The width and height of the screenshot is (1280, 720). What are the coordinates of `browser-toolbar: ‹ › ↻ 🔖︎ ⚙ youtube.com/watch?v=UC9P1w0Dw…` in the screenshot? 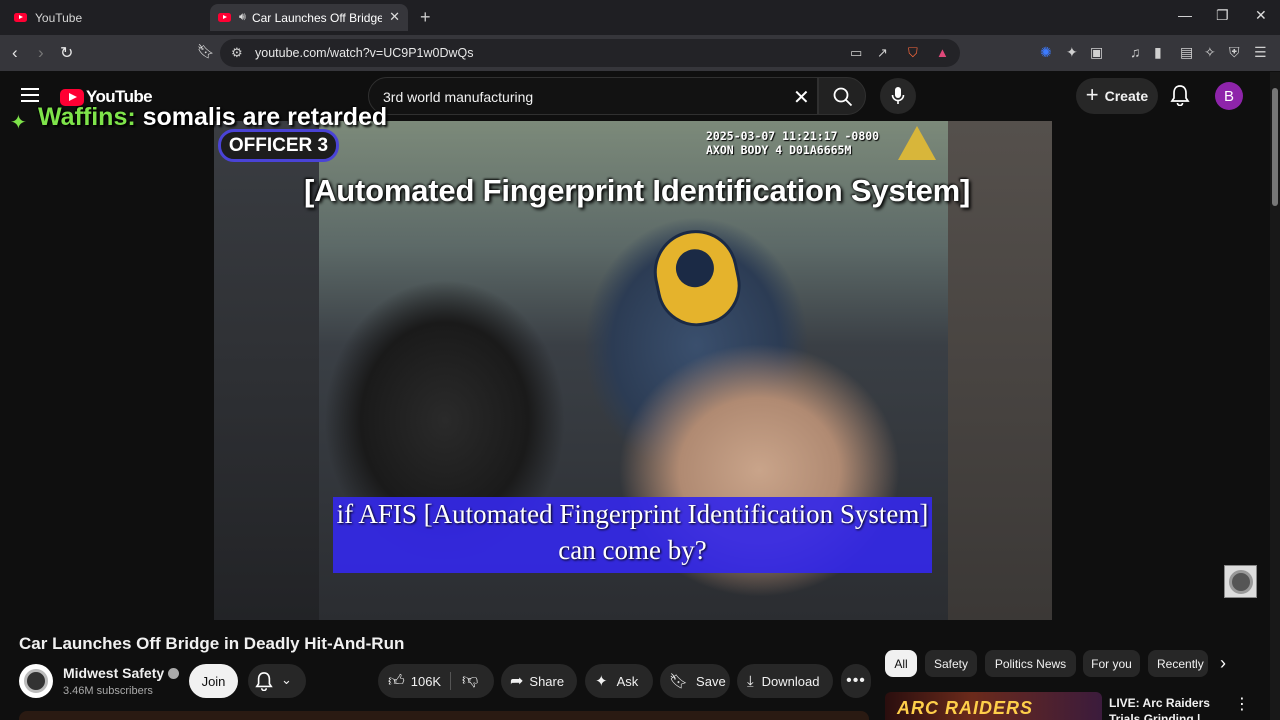 It's located at (640, 53).